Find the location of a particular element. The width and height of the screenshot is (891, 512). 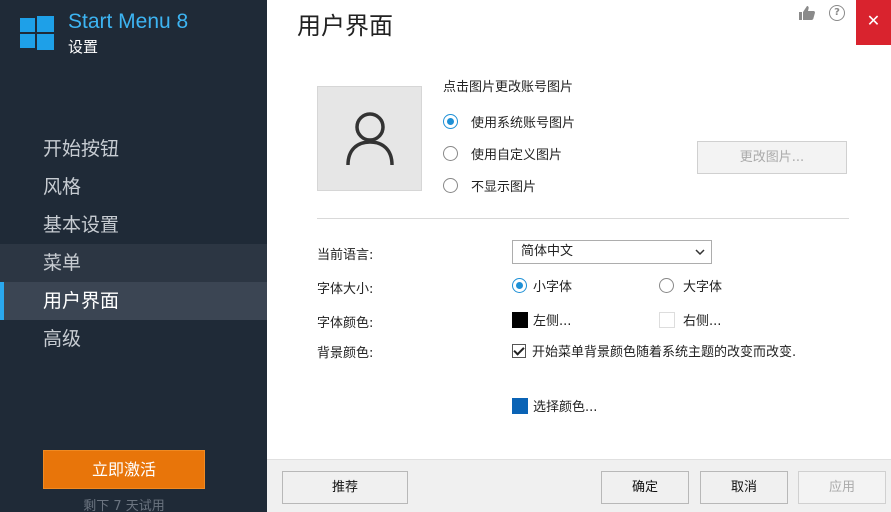

user-icon is located at coordinates (370, 139).